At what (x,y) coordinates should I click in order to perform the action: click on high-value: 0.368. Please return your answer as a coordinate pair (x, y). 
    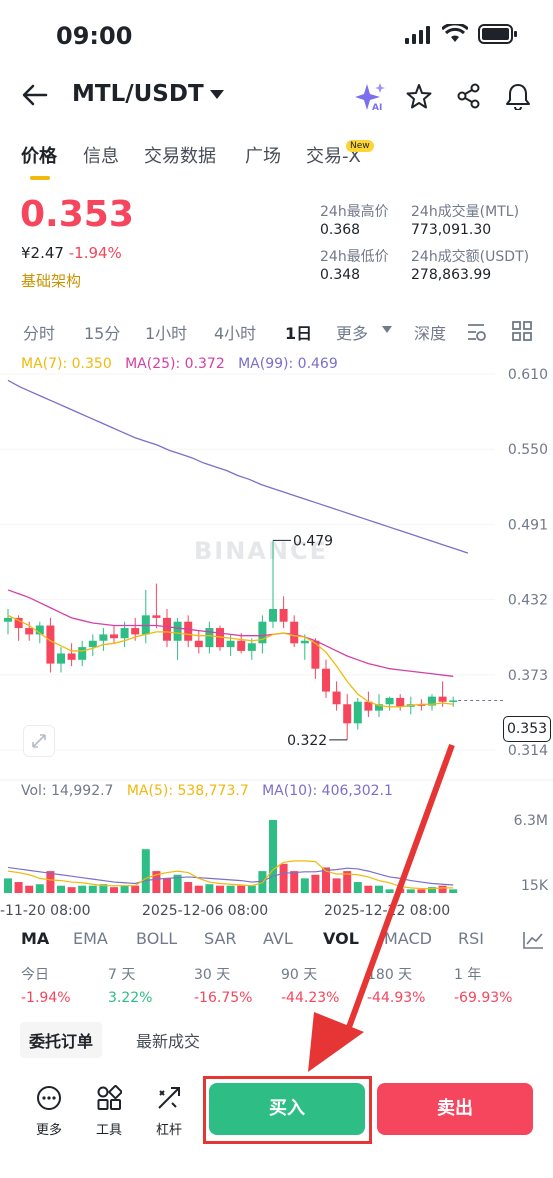
    Looking at the image, I should click on (340, 230).